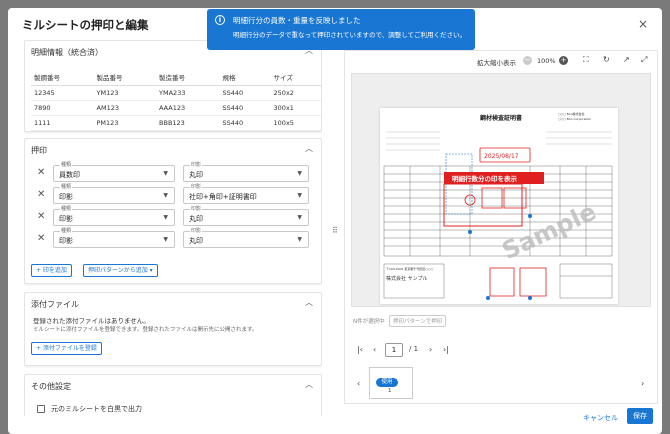 This screenshot has width=670, height=434. What do you see at coordinates (173, 395) in the screenshot?
I see `other-settings-panel: その他設定 ︿ 元のミルシートを白黒で出力` at bounding box center [173, 395].